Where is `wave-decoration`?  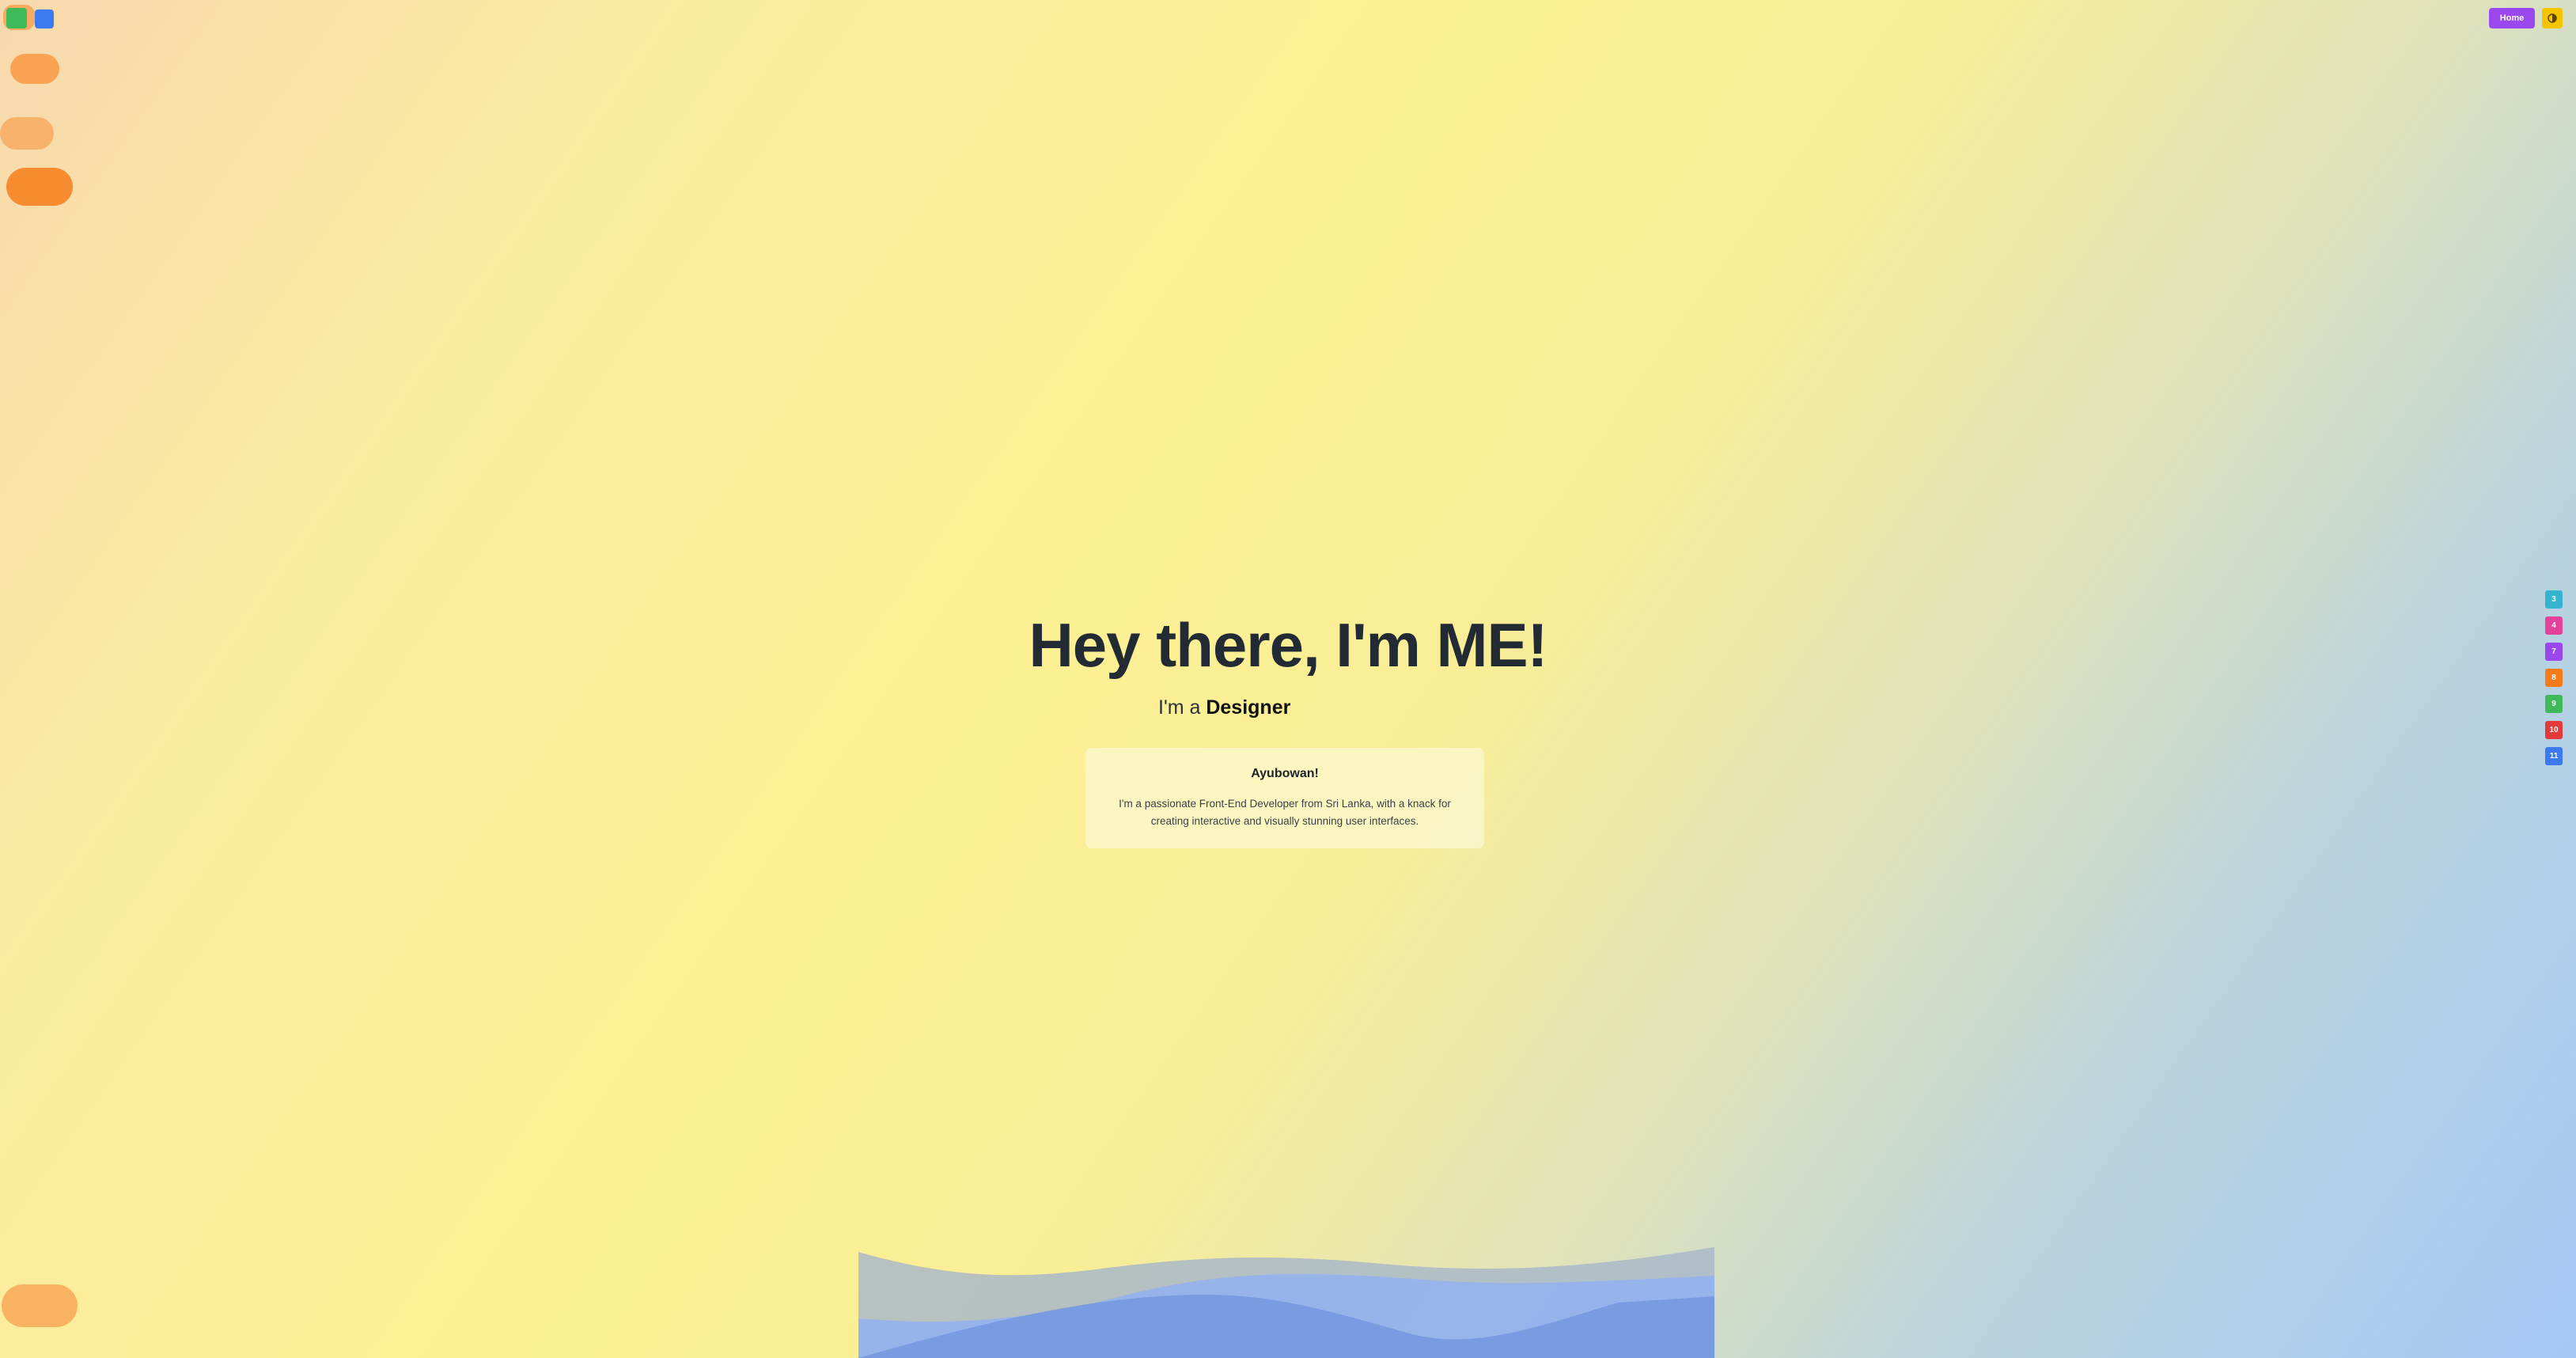
wave-decoration is located at coordinates (1286, 1302).